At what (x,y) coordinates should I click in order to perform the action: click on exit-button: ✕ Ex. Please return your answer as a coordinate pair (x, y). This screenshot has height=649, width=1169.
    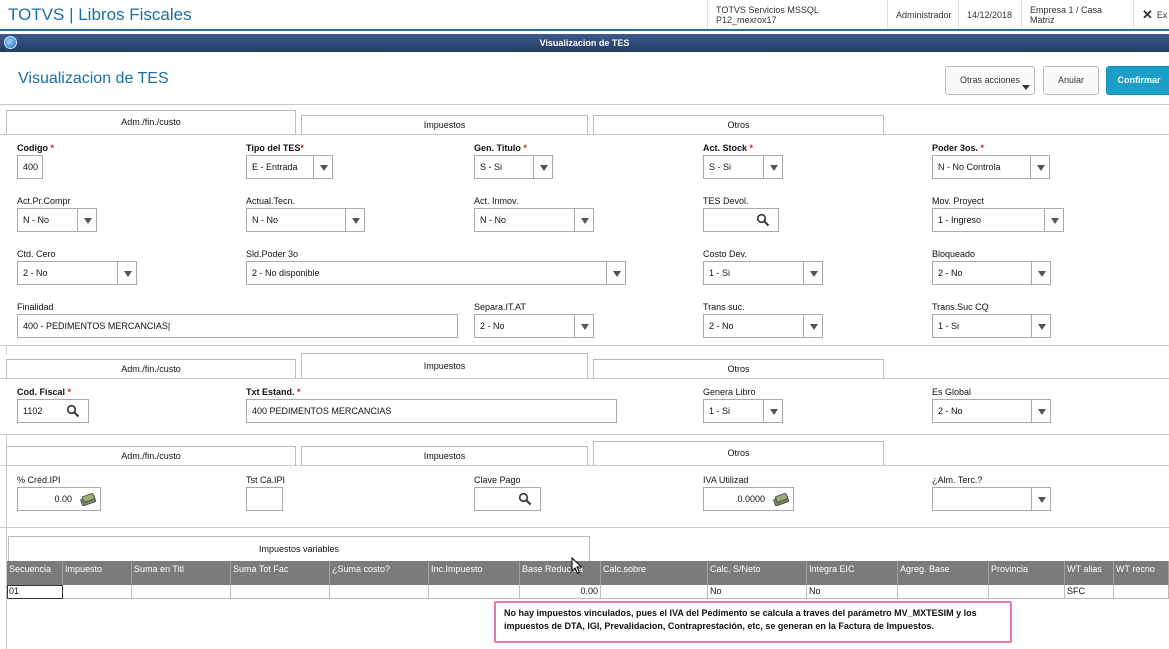
    Looking at the image, I should click on (1151, 14).